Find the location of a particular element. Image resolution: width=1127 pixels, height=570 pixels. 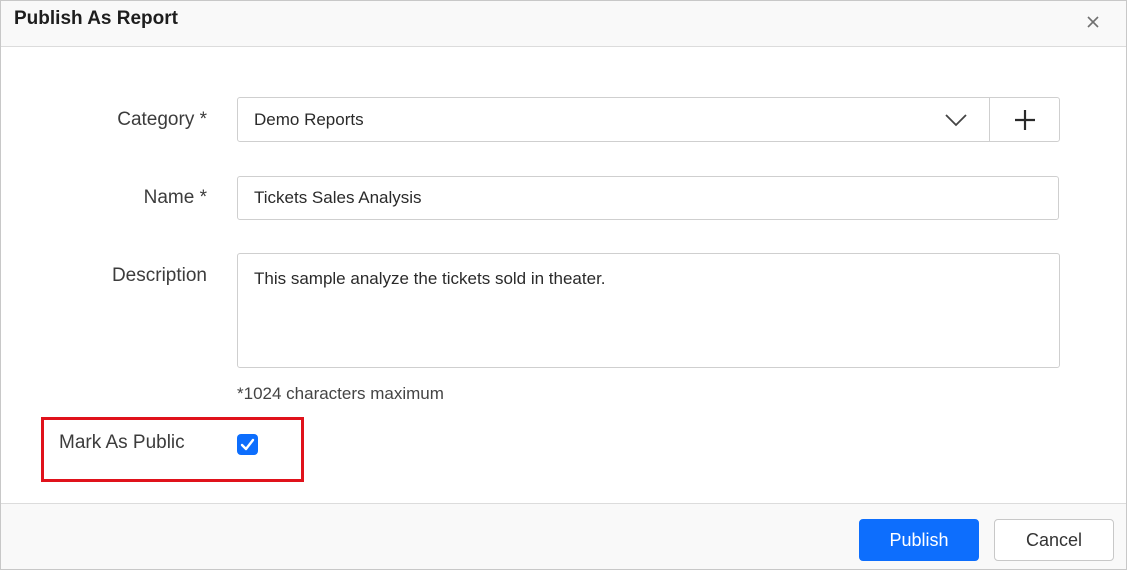

cancel-button: Cancel is located at coordinates (1054, 540).